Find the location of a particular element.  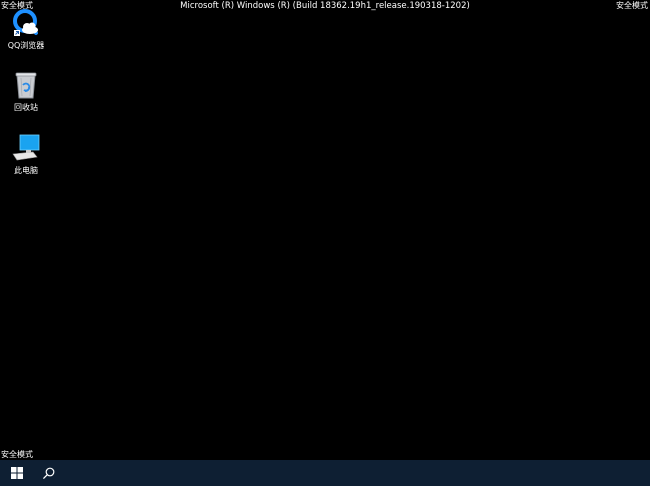

desktop-icon-qq-browser: QQ浏览器 is located at coordinates (26, 32).